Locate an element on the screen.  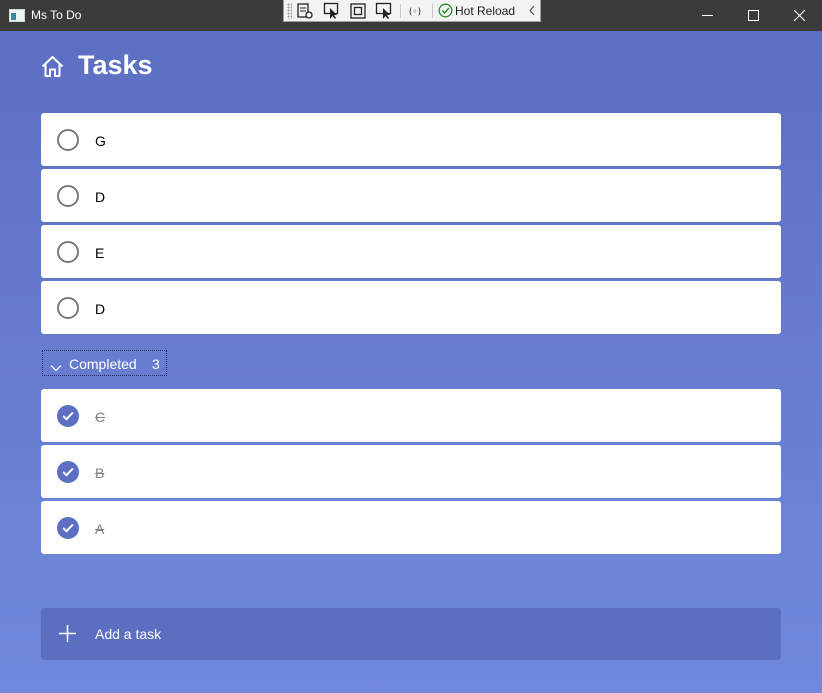
completed-count: 3 is located at coordinates (156, 364).